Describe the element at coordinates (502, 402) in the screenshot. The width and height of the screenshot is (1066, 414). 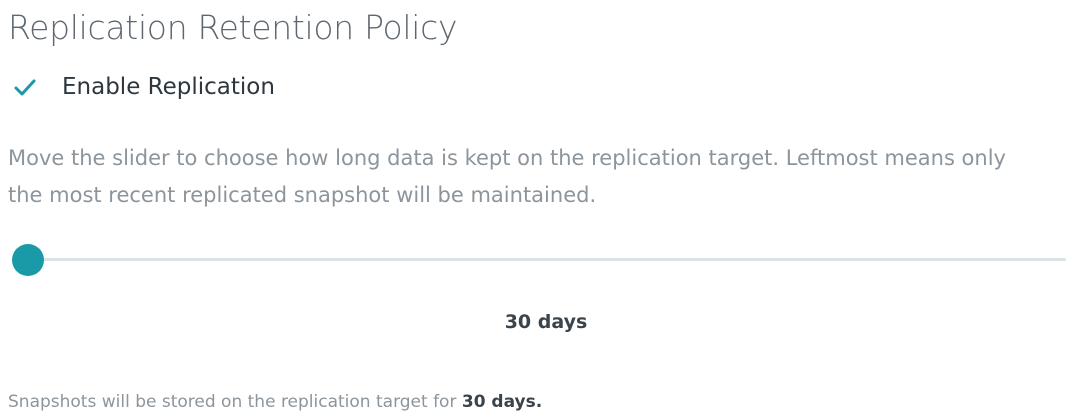
I see `summary-value: 30 days.` at that location.